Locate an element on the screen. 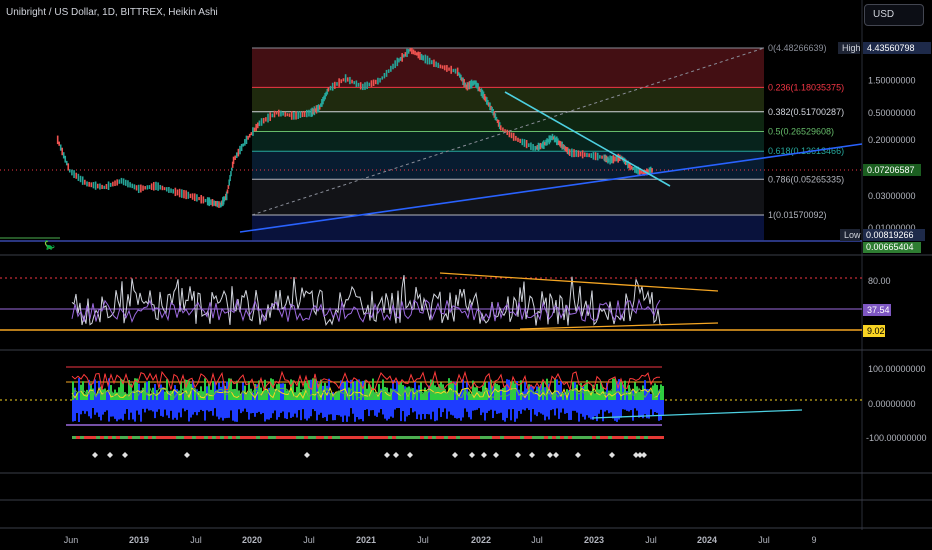  currency-button: USD is located at coordinates (894, 15).